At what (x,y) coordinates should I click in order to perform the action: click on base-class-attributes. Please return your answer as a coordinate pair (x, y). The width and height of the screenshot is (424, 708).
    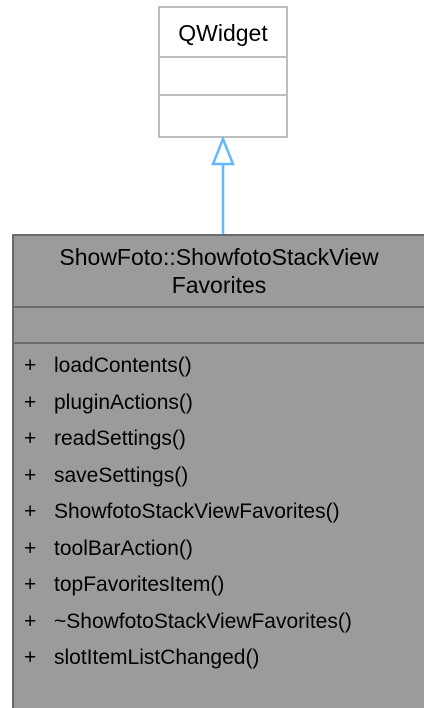
    Looking at the image, I should click on (223, 77).